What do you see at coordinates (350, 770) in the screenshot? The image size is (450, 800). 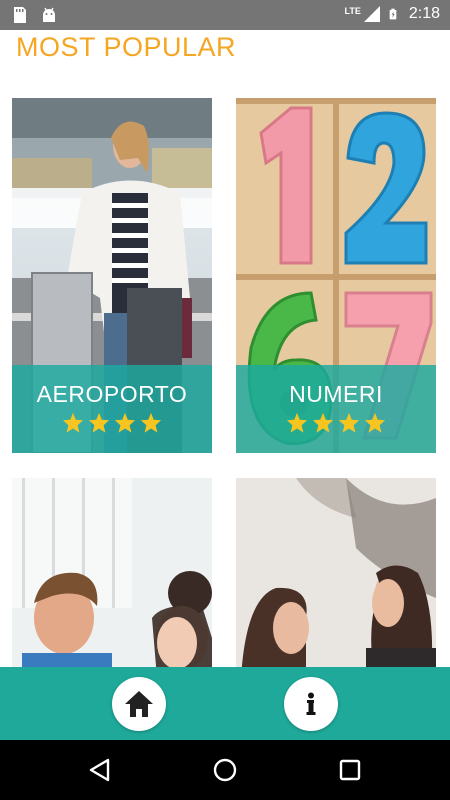 I see `recents-icon` at bounding box center [350, 770].